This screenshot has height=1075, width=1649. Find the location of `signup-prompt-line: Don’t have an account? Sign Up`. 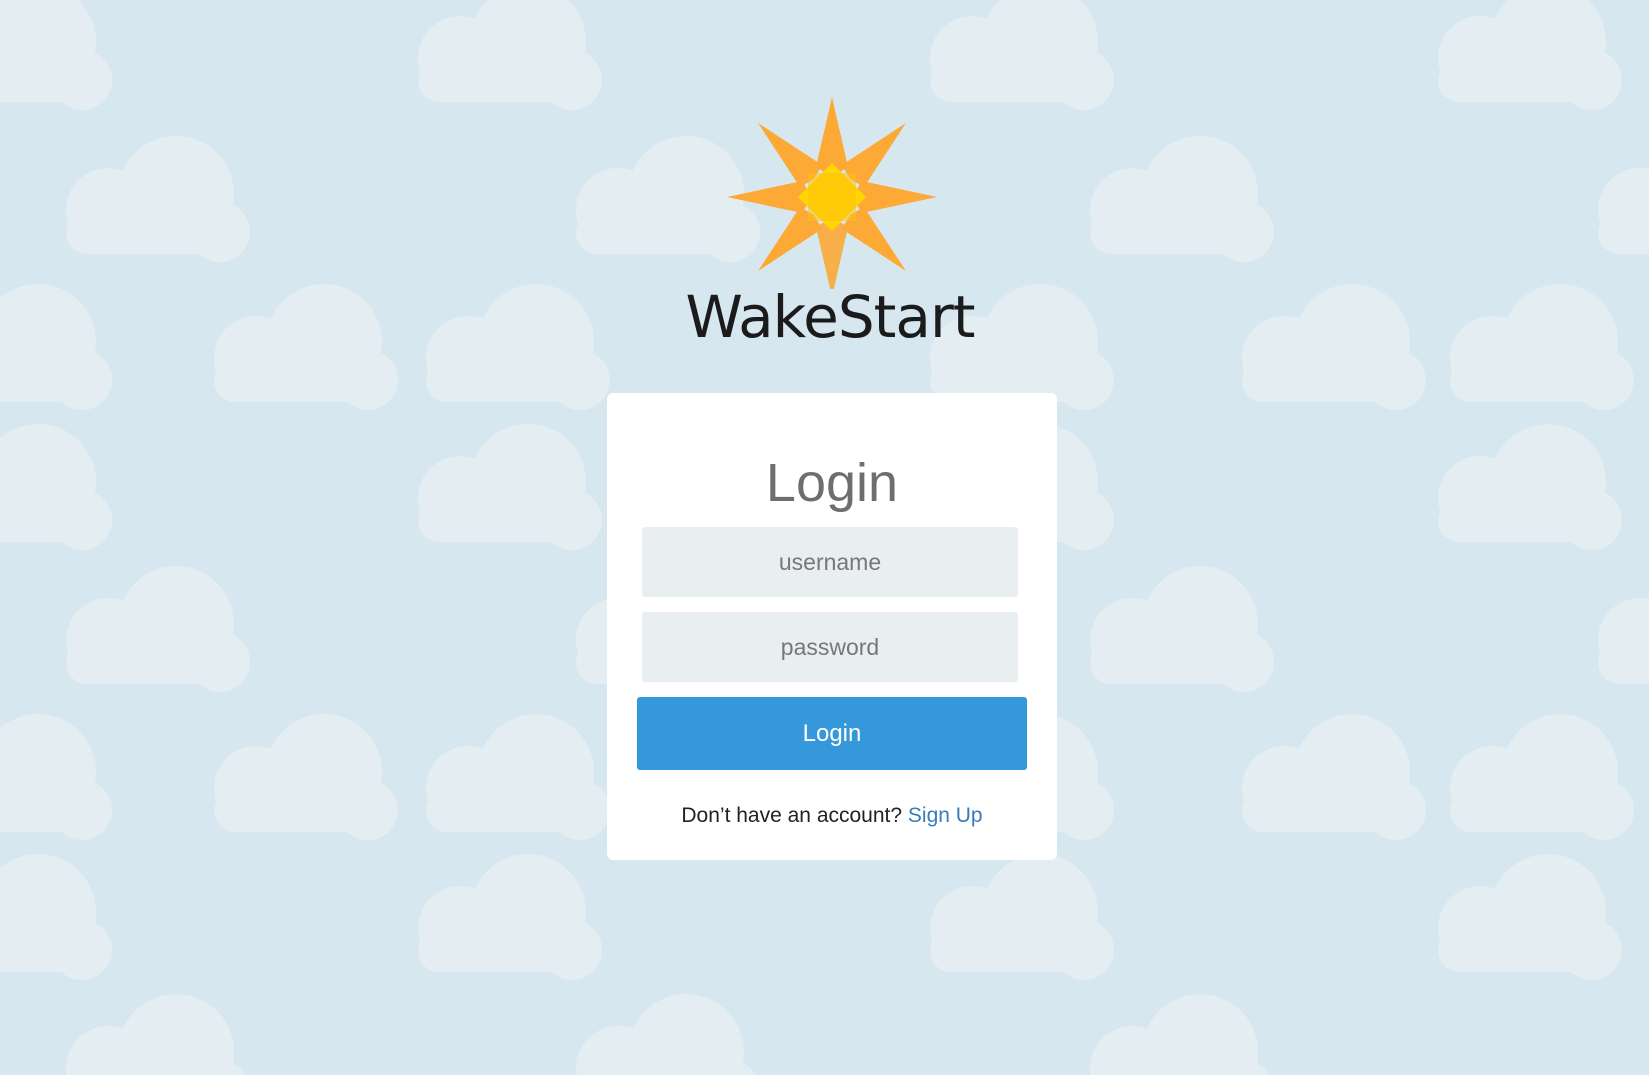

signup-prompt-line: Don’t have an account? Sign Up is located at coordinates (832, 816).